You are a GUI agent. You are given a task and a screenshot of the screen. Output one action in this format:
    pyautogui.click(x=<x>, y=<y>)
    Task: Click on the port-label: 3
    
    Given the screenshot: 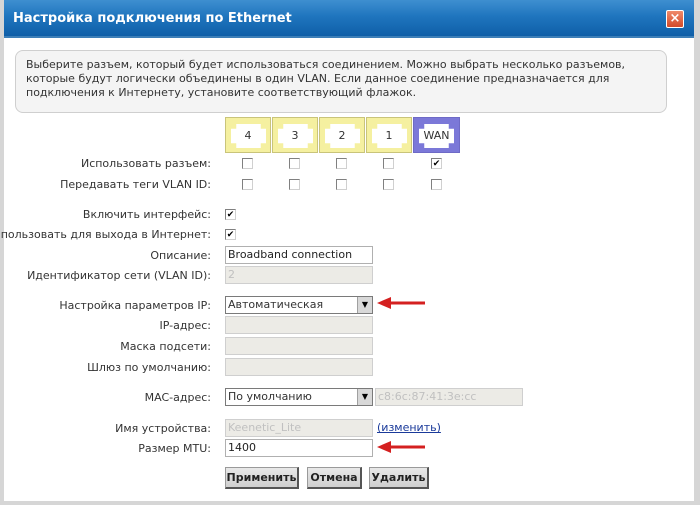 What is the action you would take?
    pyautogui.click(x=295, y=135)
    